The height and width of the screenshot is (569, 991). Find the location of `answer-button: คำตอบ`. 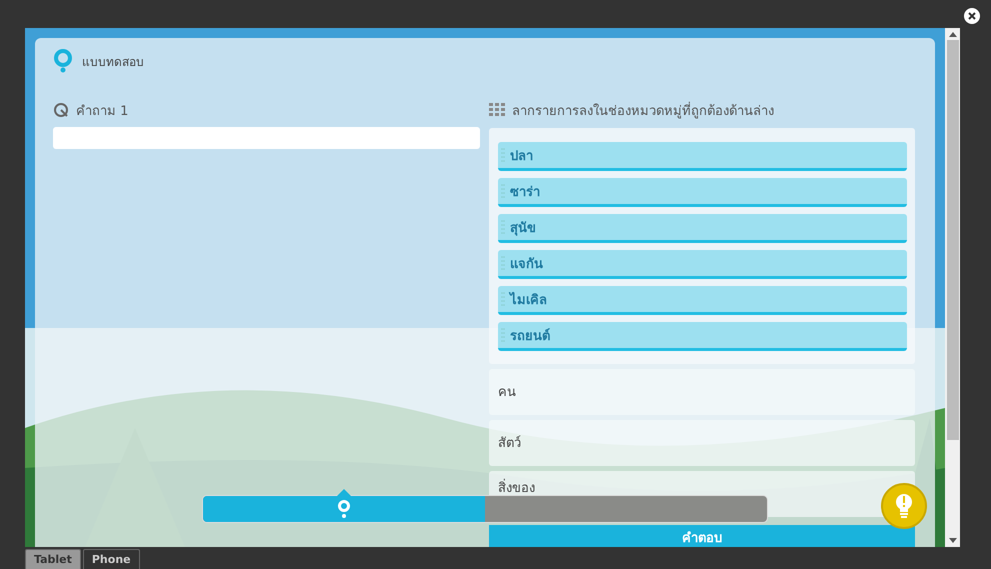

answer-button: คำตอบ is located at coordinates (702, 536).